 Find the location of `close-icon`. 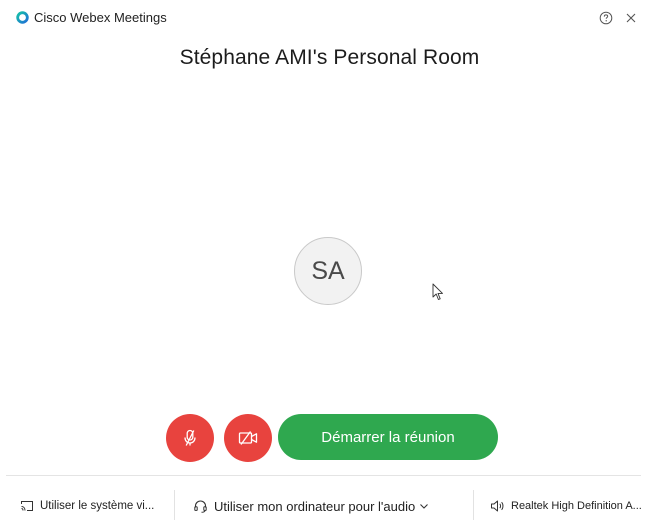

close-icon is located at coordinates (631, 18).